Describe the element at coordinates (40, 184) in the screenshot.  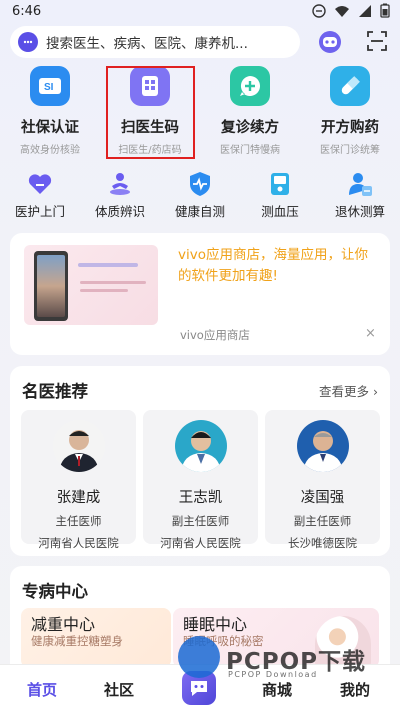
I see `heart-home-icon` at that location.